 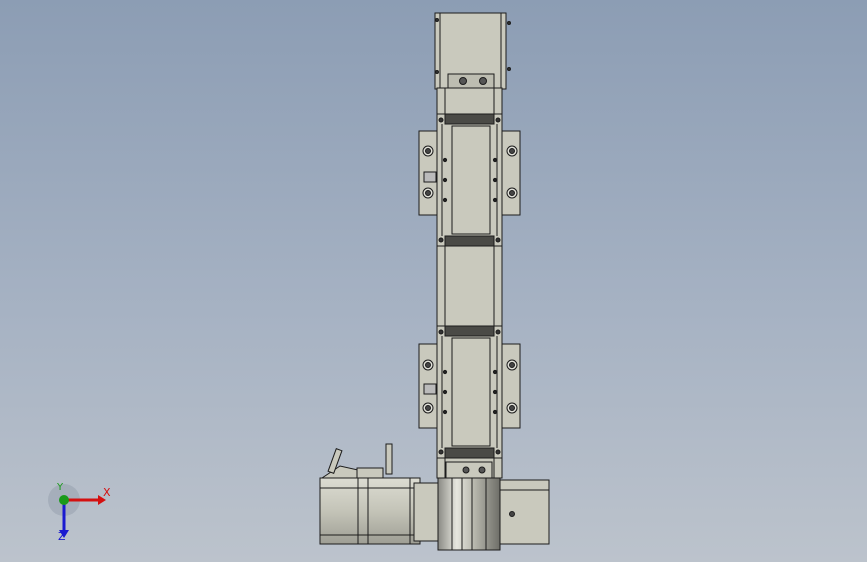 I want to click on bottom-end-bracket, so click(x=469, y=470).